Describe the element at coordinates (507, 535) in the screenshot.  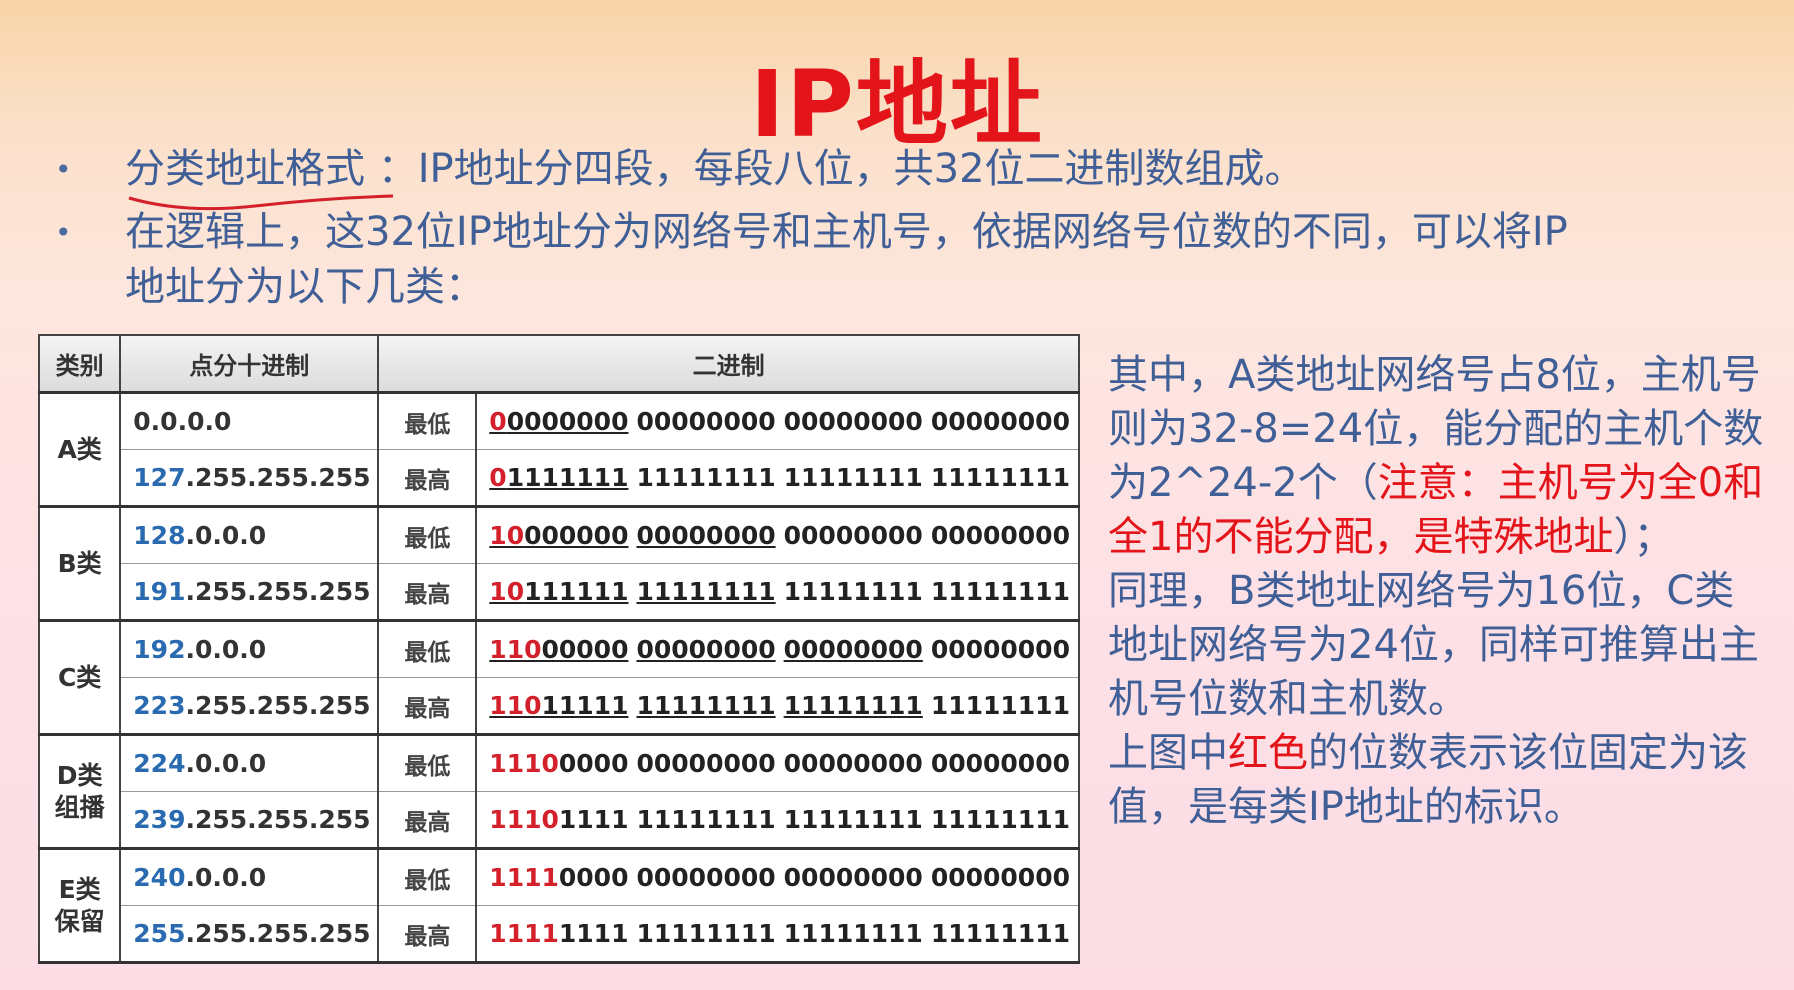
I see `fixed-prefix-bits: 10` at that location.